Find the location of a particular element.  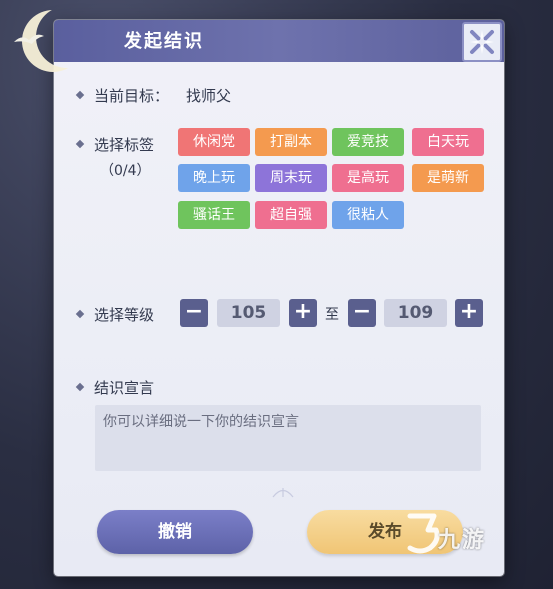

level-to-text: 至 is located at coordinates (332, 315).